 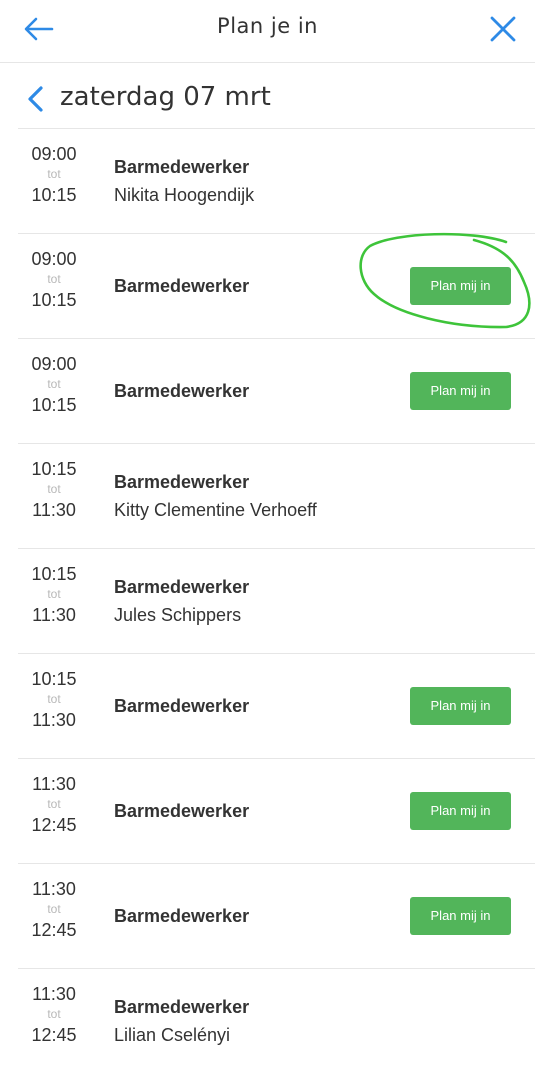 I want to click on assigned-person: Lilian Cselényi, so click(x=172, y=1035).